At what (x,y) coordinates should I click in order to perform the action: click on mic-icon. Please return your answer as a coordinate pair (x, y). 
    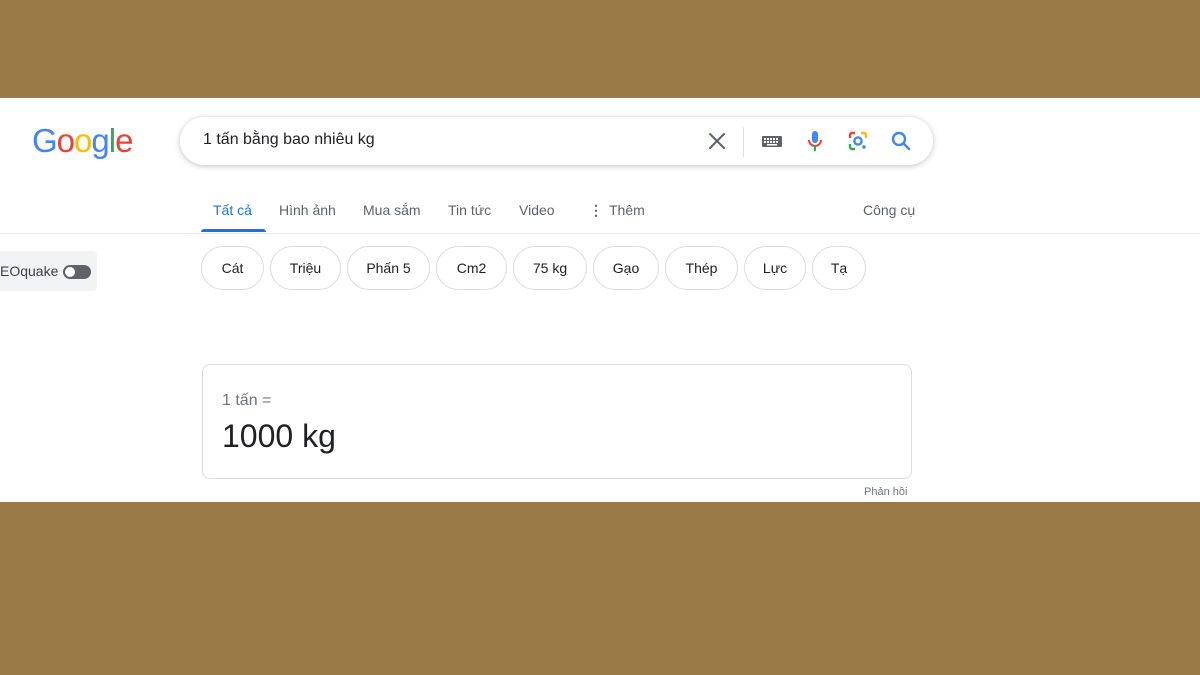
    Looking at the image, I should click on (815, 141).